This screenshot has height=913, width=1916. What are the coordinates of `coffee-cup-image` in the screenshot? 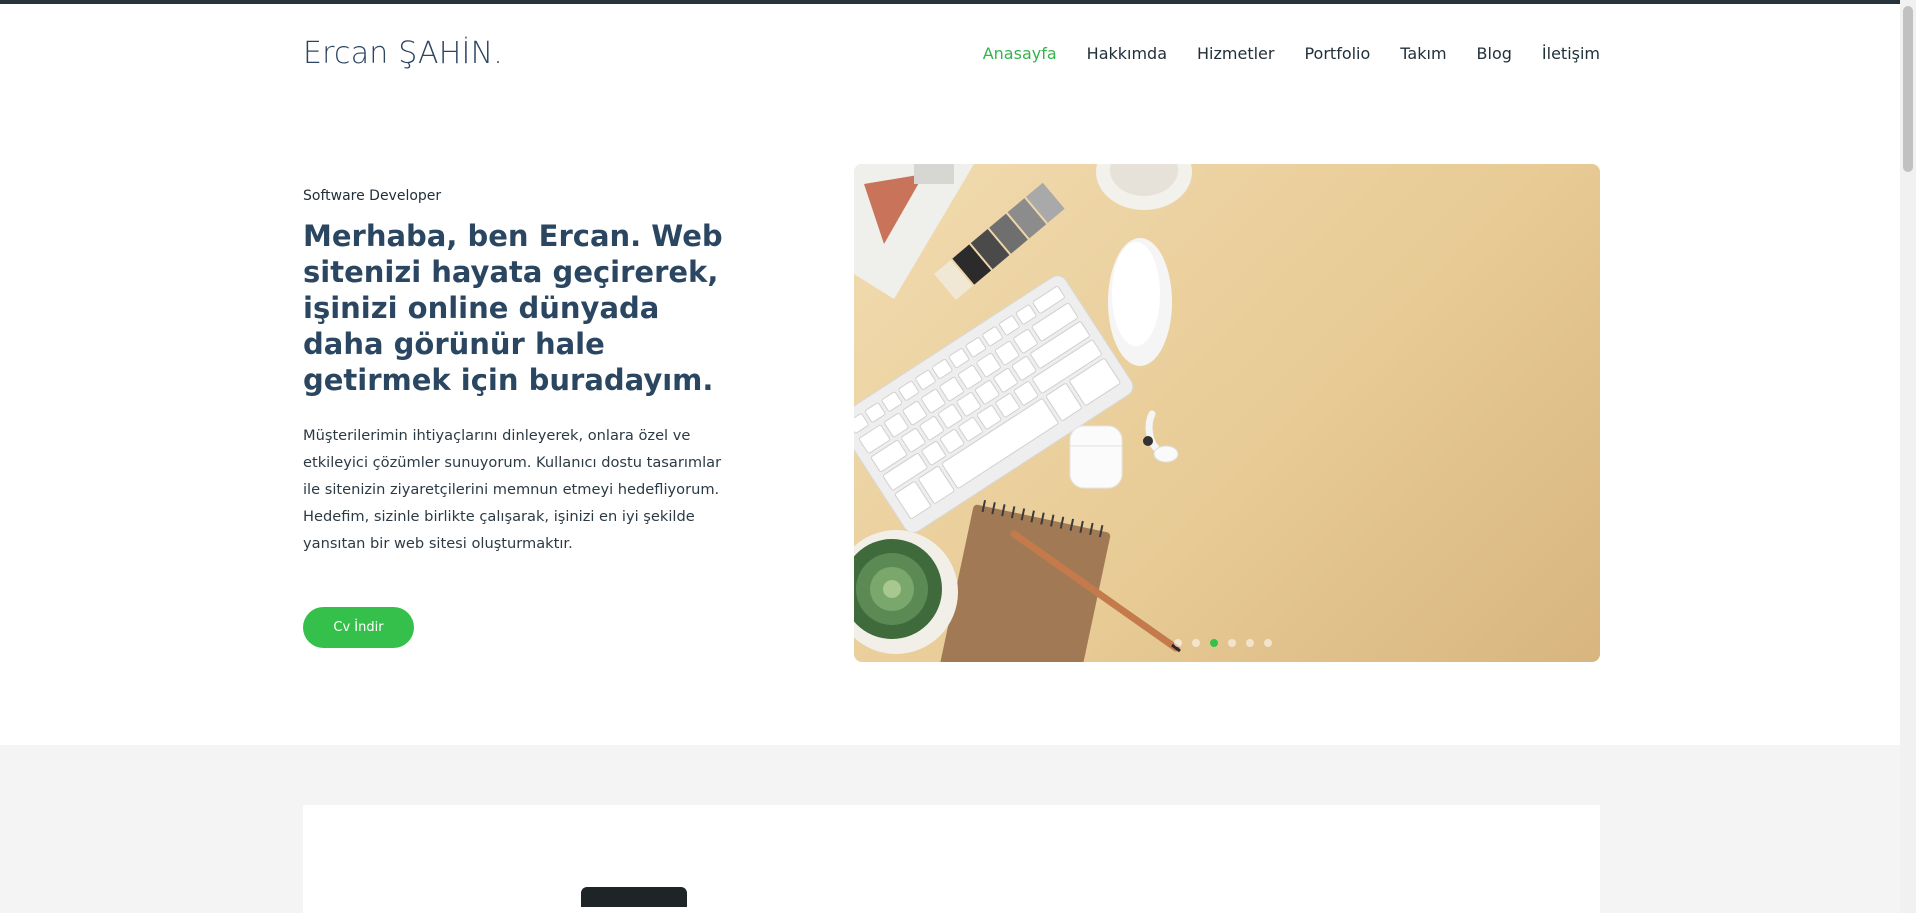 It's located at (1144, 187).